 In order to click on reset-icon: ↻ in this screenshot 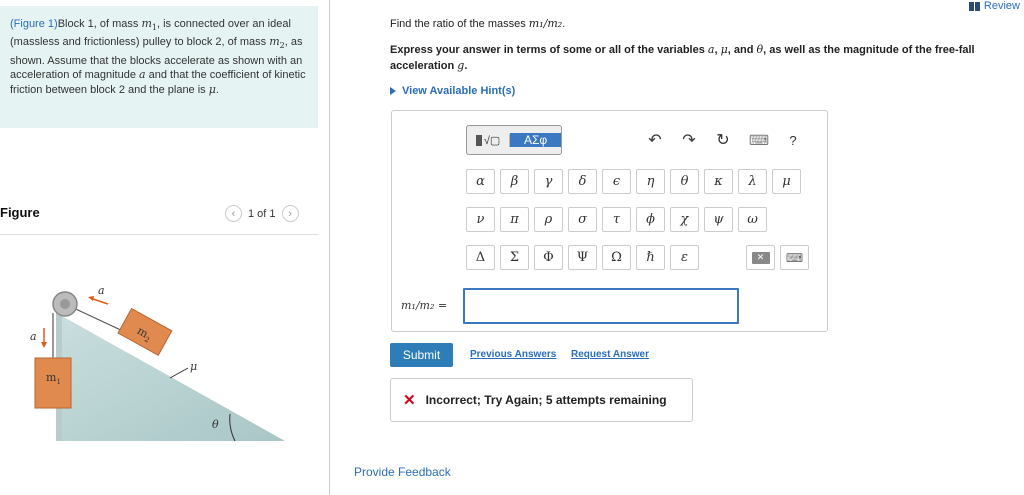, I will do `click(723, 140)`.